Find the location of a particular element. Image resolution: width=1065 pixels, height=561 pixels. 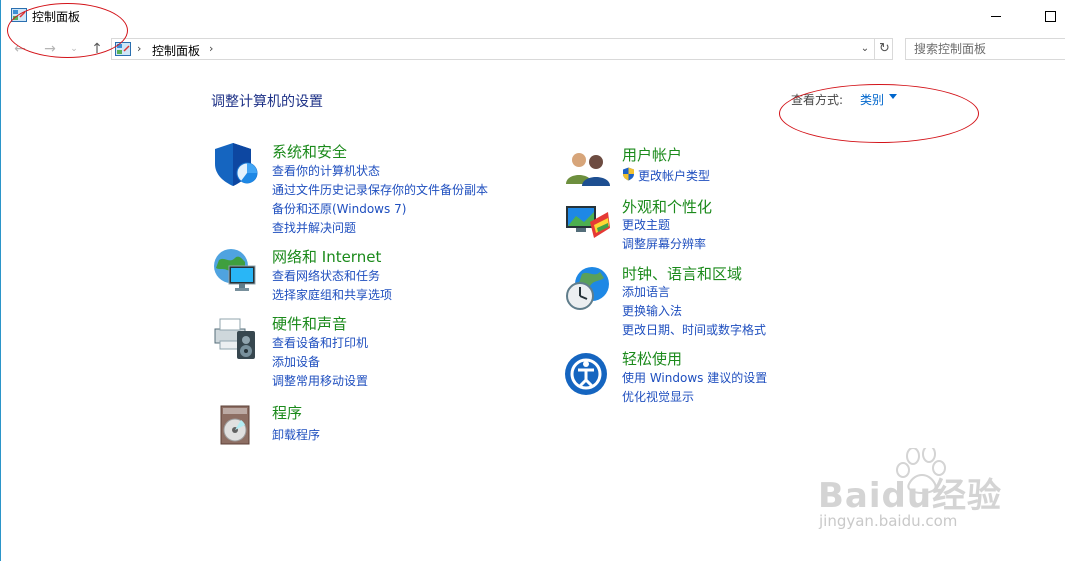

up-button: ↑ is located at coordinates (97, 49).